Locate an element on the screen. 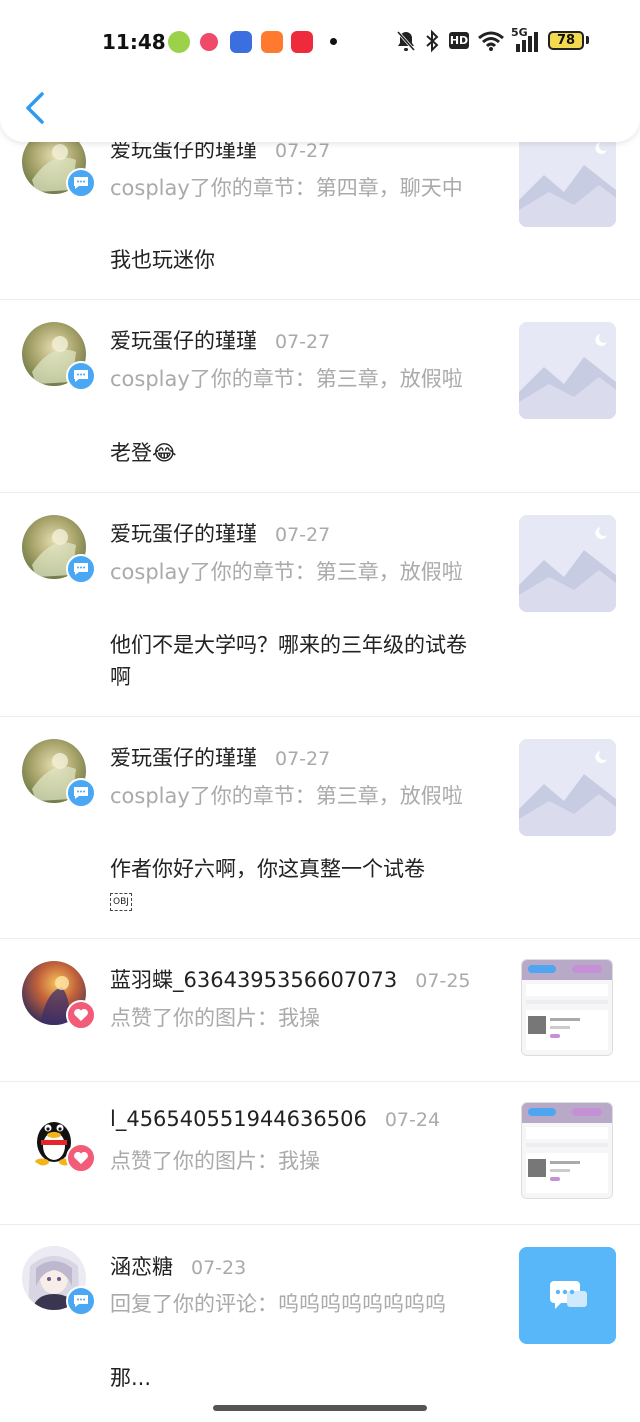 The height and width of the screenshot is (1422, 640). hd-icon: HD is located at coordinates (459, 40).